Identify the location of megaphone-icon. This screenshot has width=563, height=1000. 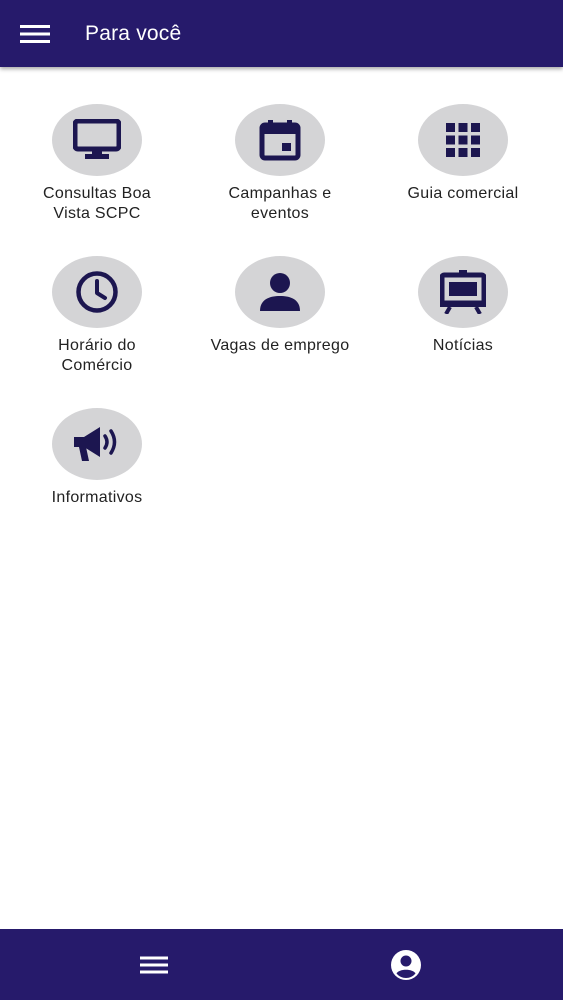
(95, 444).